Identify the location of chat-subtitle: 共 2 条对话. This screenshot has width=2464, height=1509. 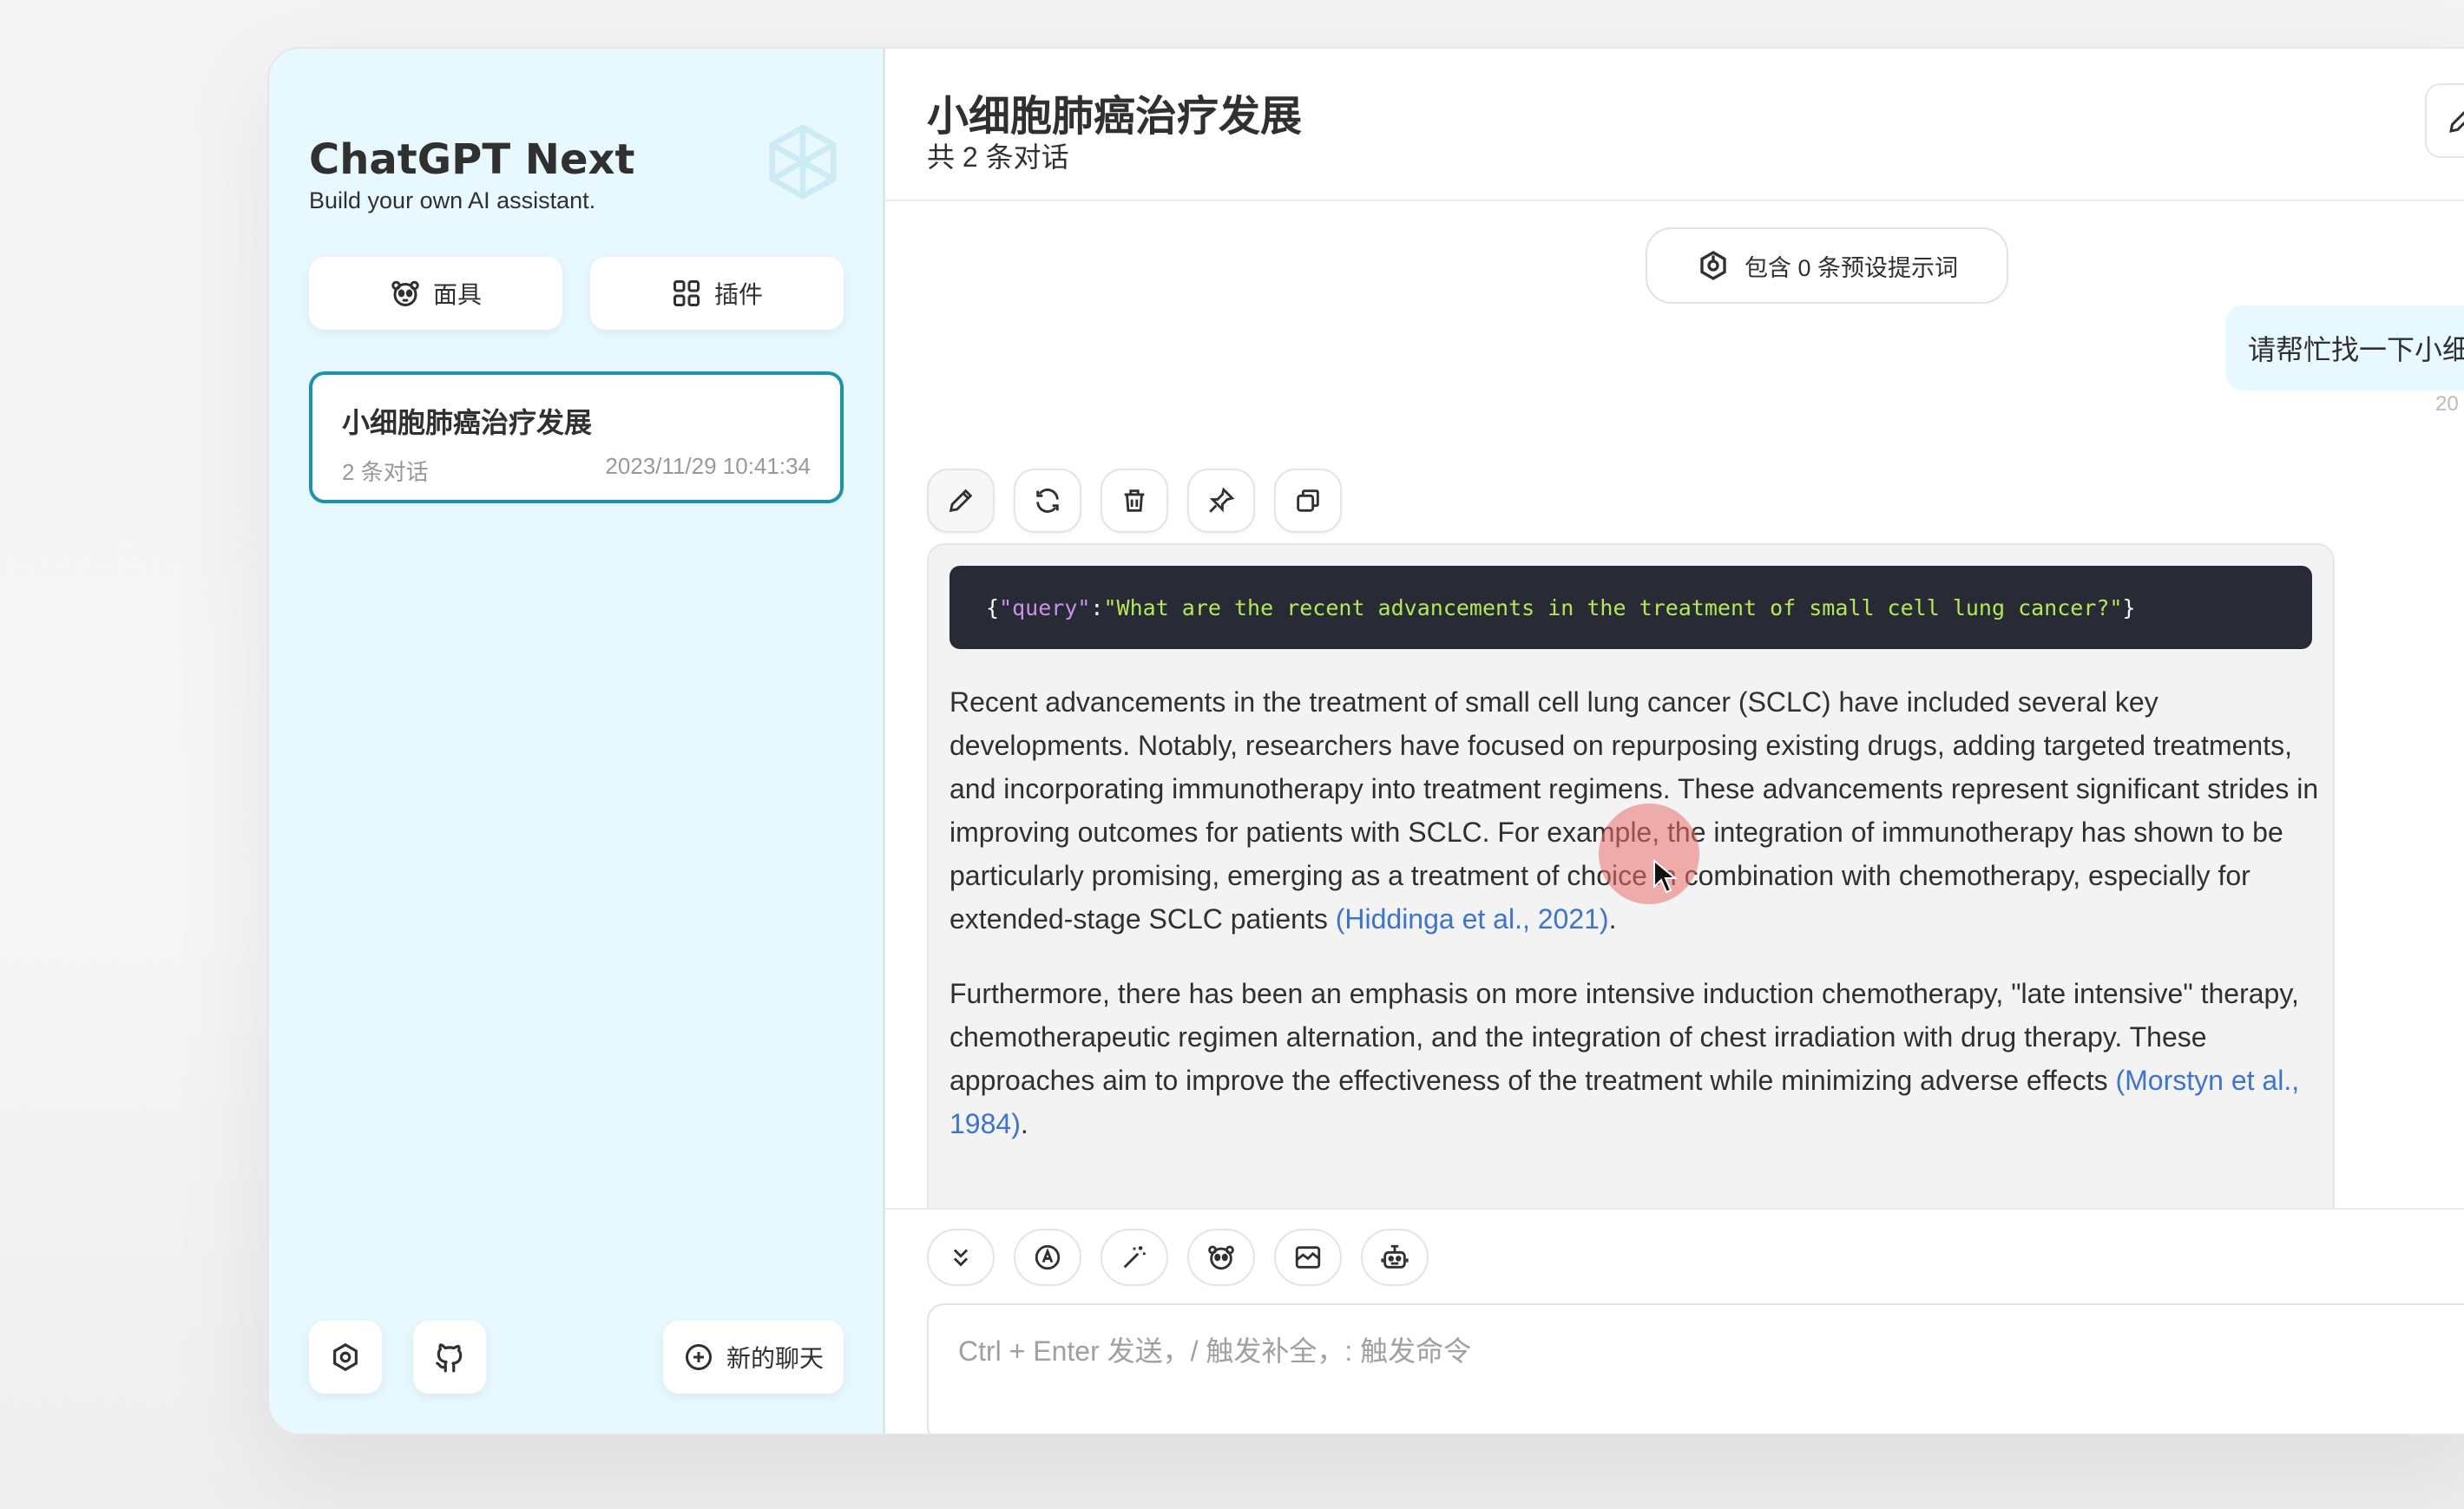
(998, 157).